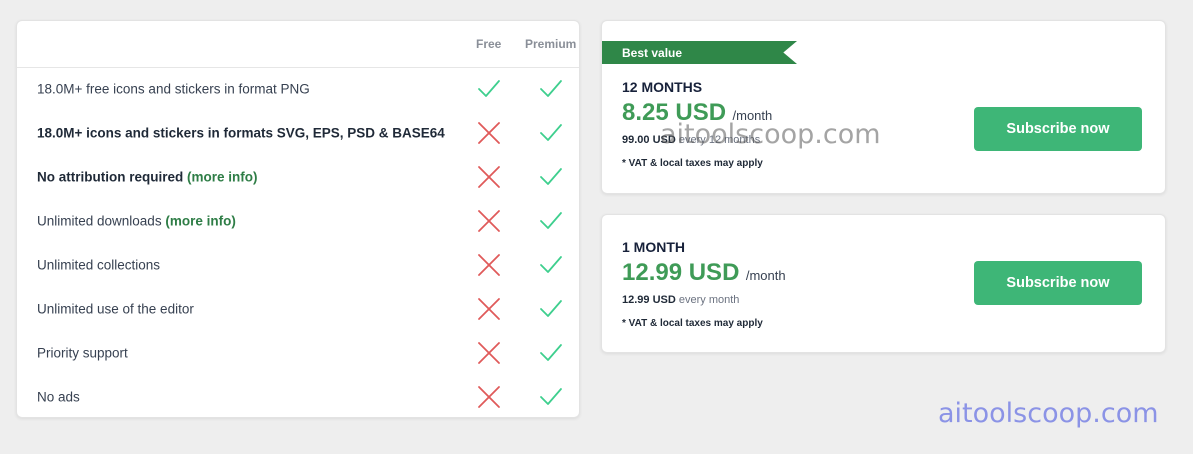  What do you see at coordinates (99, 221) in the screenshot?
I see `feature-text: Unlimited downloads` at bounding box center [99, 221].